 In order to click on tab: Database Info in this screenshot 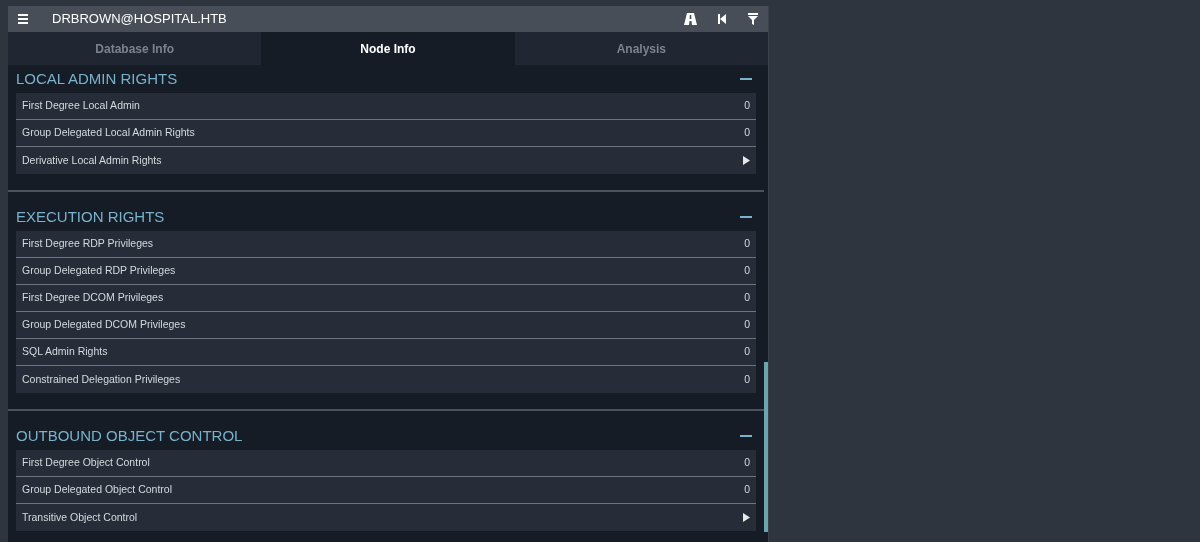, I will do `click(135, 48)`.